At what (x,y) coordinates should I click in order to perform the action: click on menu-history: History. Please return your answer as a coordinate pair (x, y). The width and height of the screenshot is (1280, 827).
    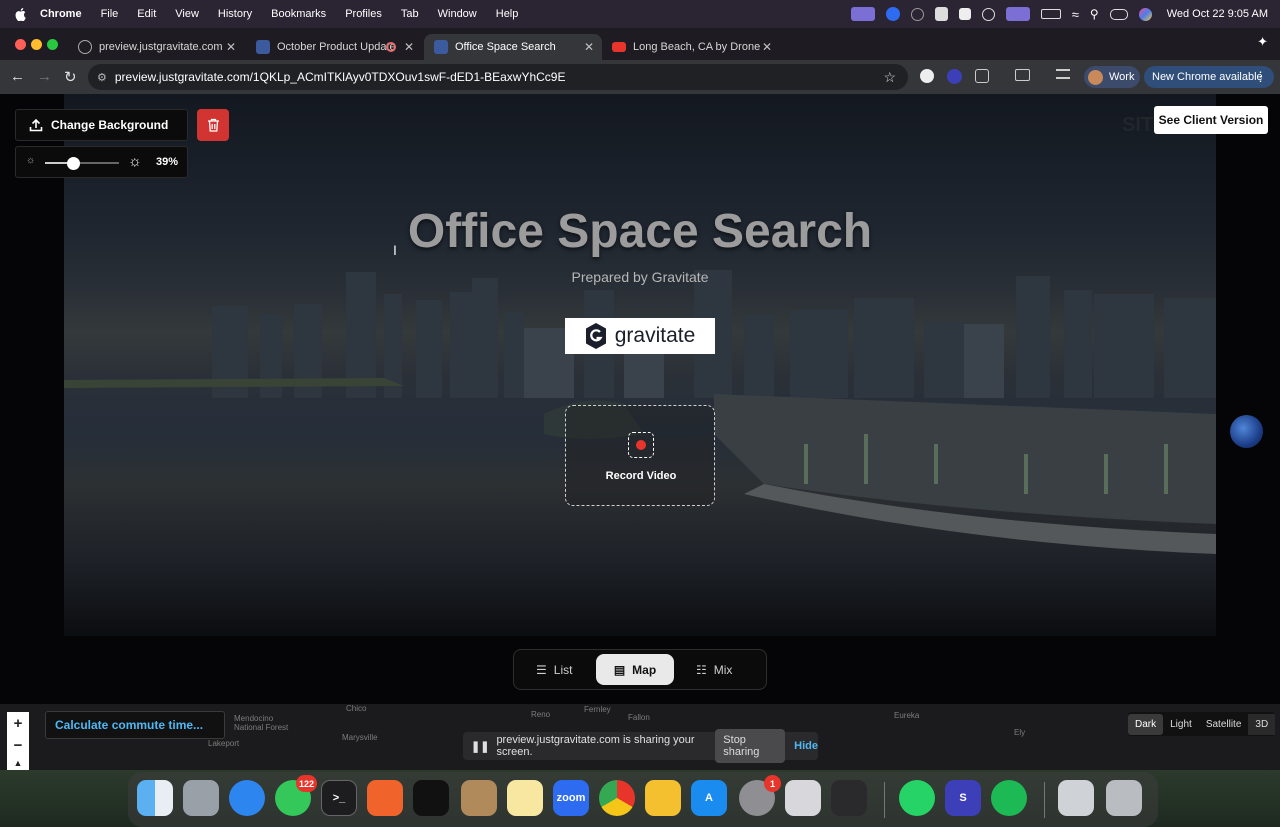
    Looking at the image, I should click on (235, 14).